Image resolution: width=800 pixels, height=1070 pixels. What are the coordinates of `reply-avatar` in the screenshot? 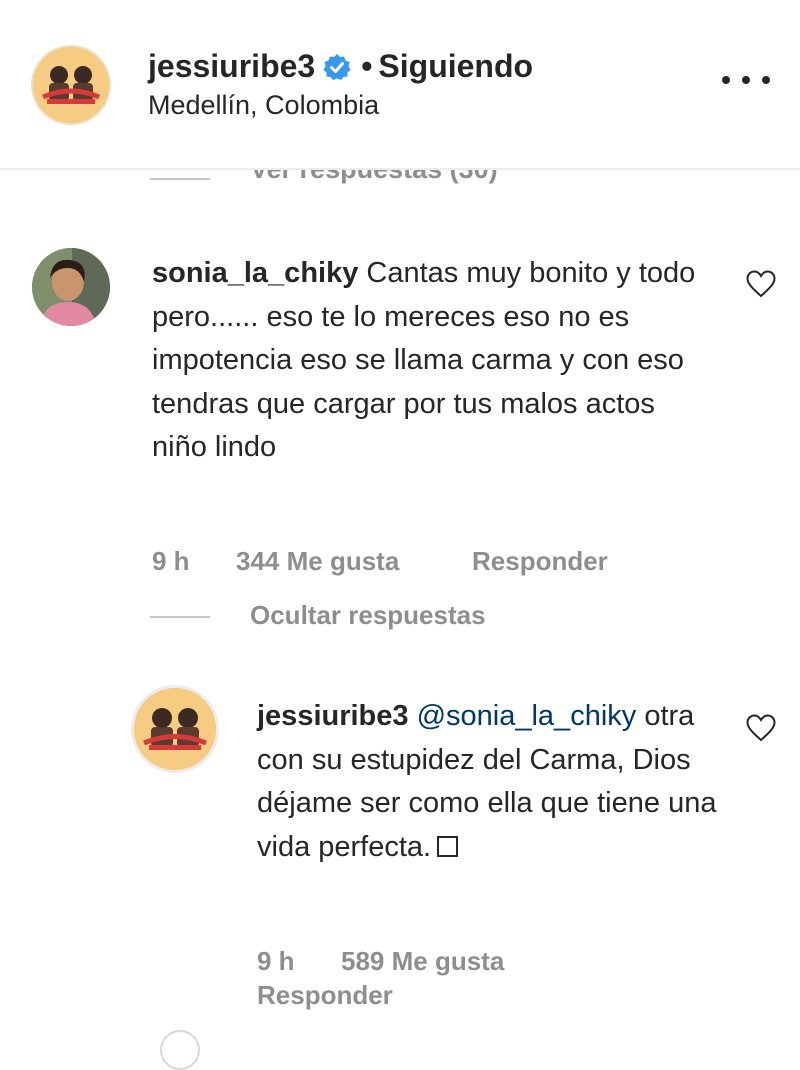 It's located at (175, 729).